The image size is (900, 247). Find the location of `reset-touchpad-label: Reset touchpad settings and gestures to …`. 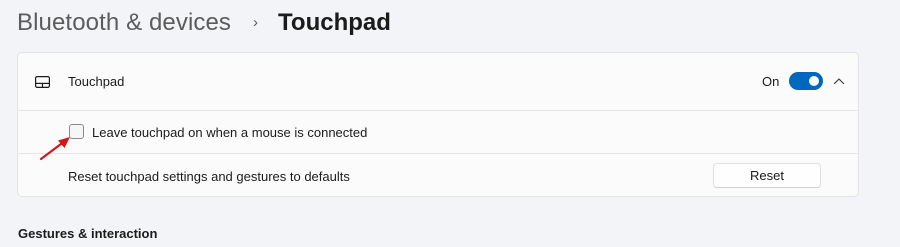

reset-touchpad-label: Reset touchpad settings and gestures to … is located at coordinates (209, 176).